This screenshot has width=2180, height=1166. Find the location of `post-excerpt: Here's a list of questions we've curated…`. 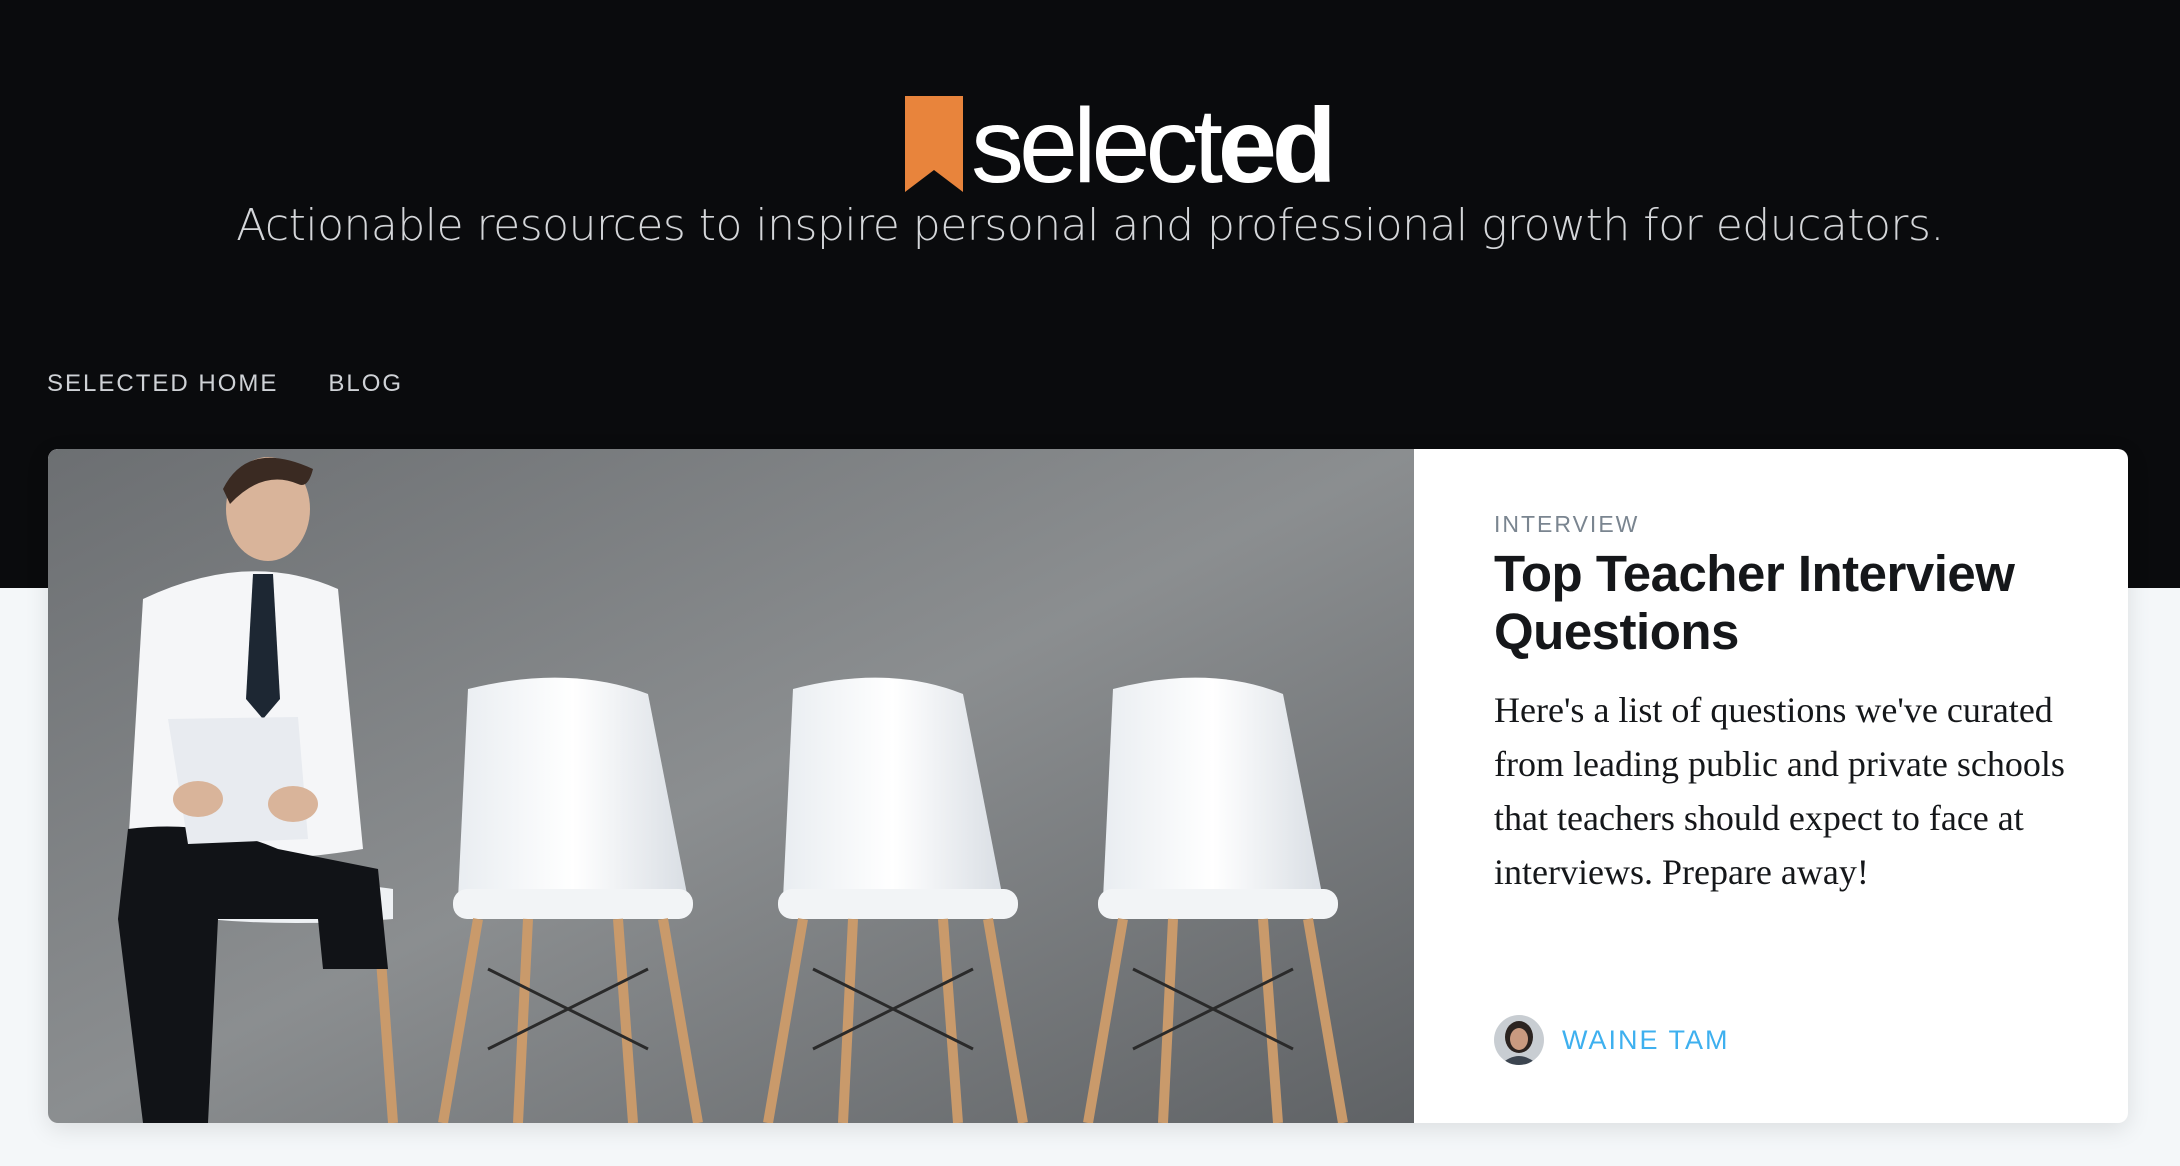

post-excerpt: Here's a list of questions we've curated… is located at coordinates (1779, 791).